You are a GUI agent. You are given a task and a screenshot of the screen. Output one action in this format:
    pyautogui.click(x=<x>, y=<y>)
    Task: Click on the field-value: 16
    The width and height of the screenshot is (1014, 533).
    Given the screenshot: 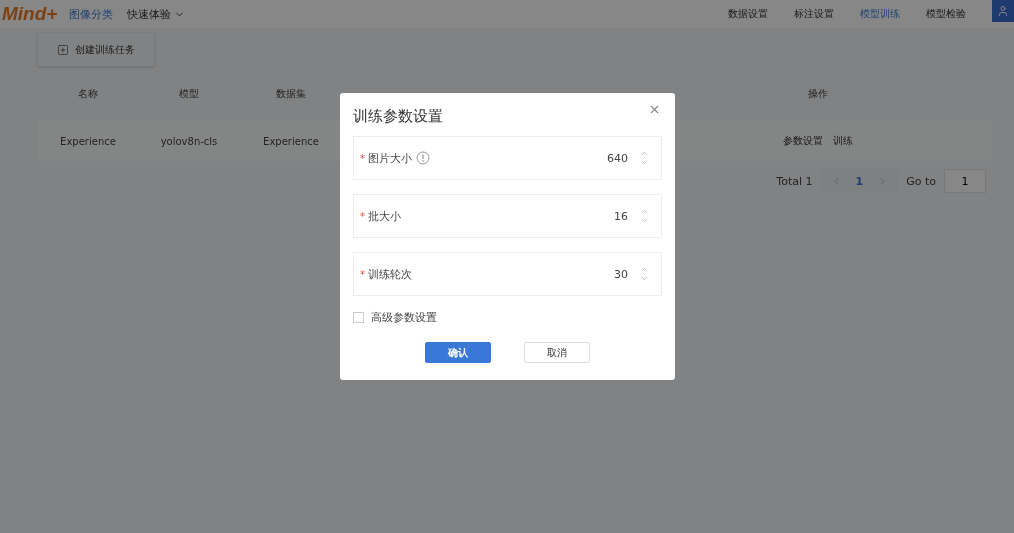 What is the action you would take?
    pyautogui.click(x=621, y=216)
    